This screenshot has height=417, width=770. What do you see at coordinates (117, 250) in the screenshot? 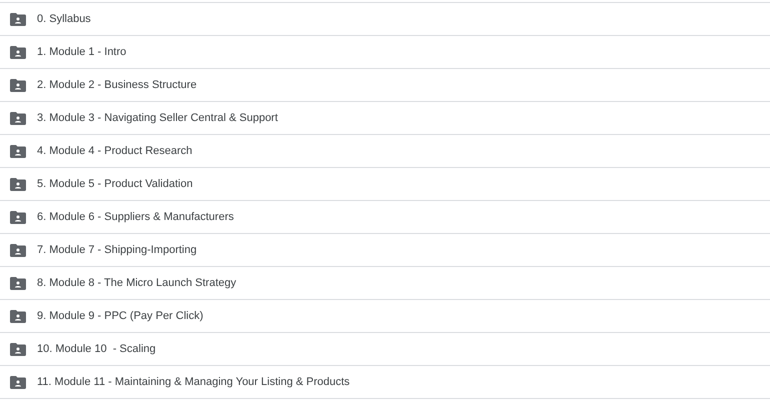
I see `folder-name: 7. Module 7 - Shipping-Importing` at bounding box center [117, 250].